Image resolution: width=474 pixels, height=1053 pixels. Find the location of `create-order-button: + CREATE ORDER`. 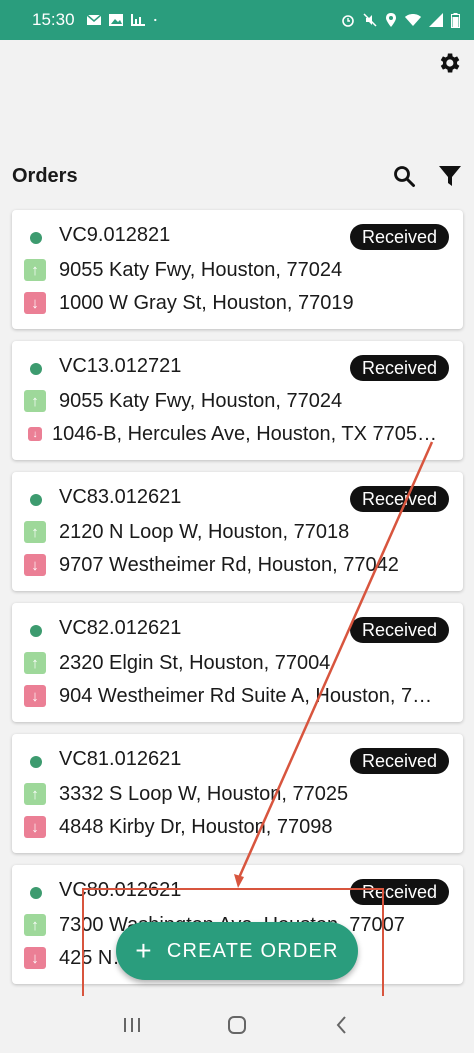

create-order-button: + CREATE ORDER is located at coordinates (237, 951).